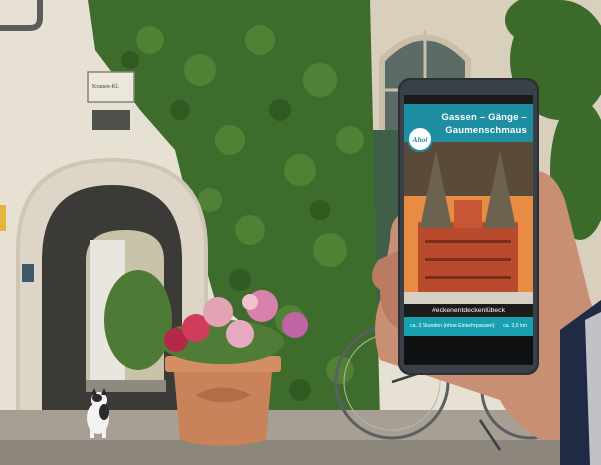 Image resolution: width=601 pixels, height=465 pixels. I want to click on dark-plaque, so click(111, 120).